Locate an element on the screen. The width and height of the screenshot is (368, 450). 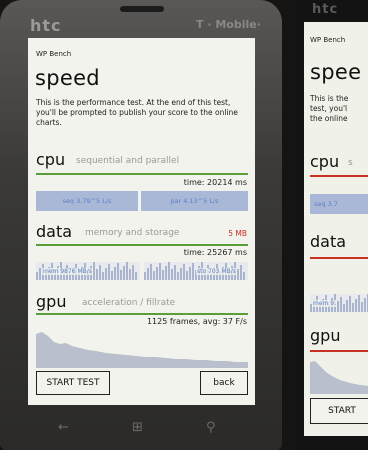
back-arrow-icon: ← is located at coordinates (63, 427).